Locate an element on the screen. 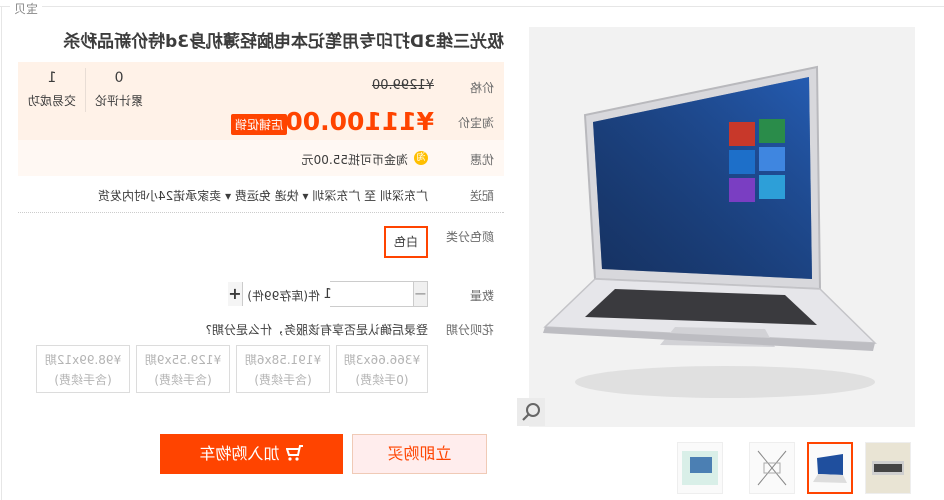 The width and height of the screenshot is (944, 500). stats-divider is located at coordinates (85, 90).